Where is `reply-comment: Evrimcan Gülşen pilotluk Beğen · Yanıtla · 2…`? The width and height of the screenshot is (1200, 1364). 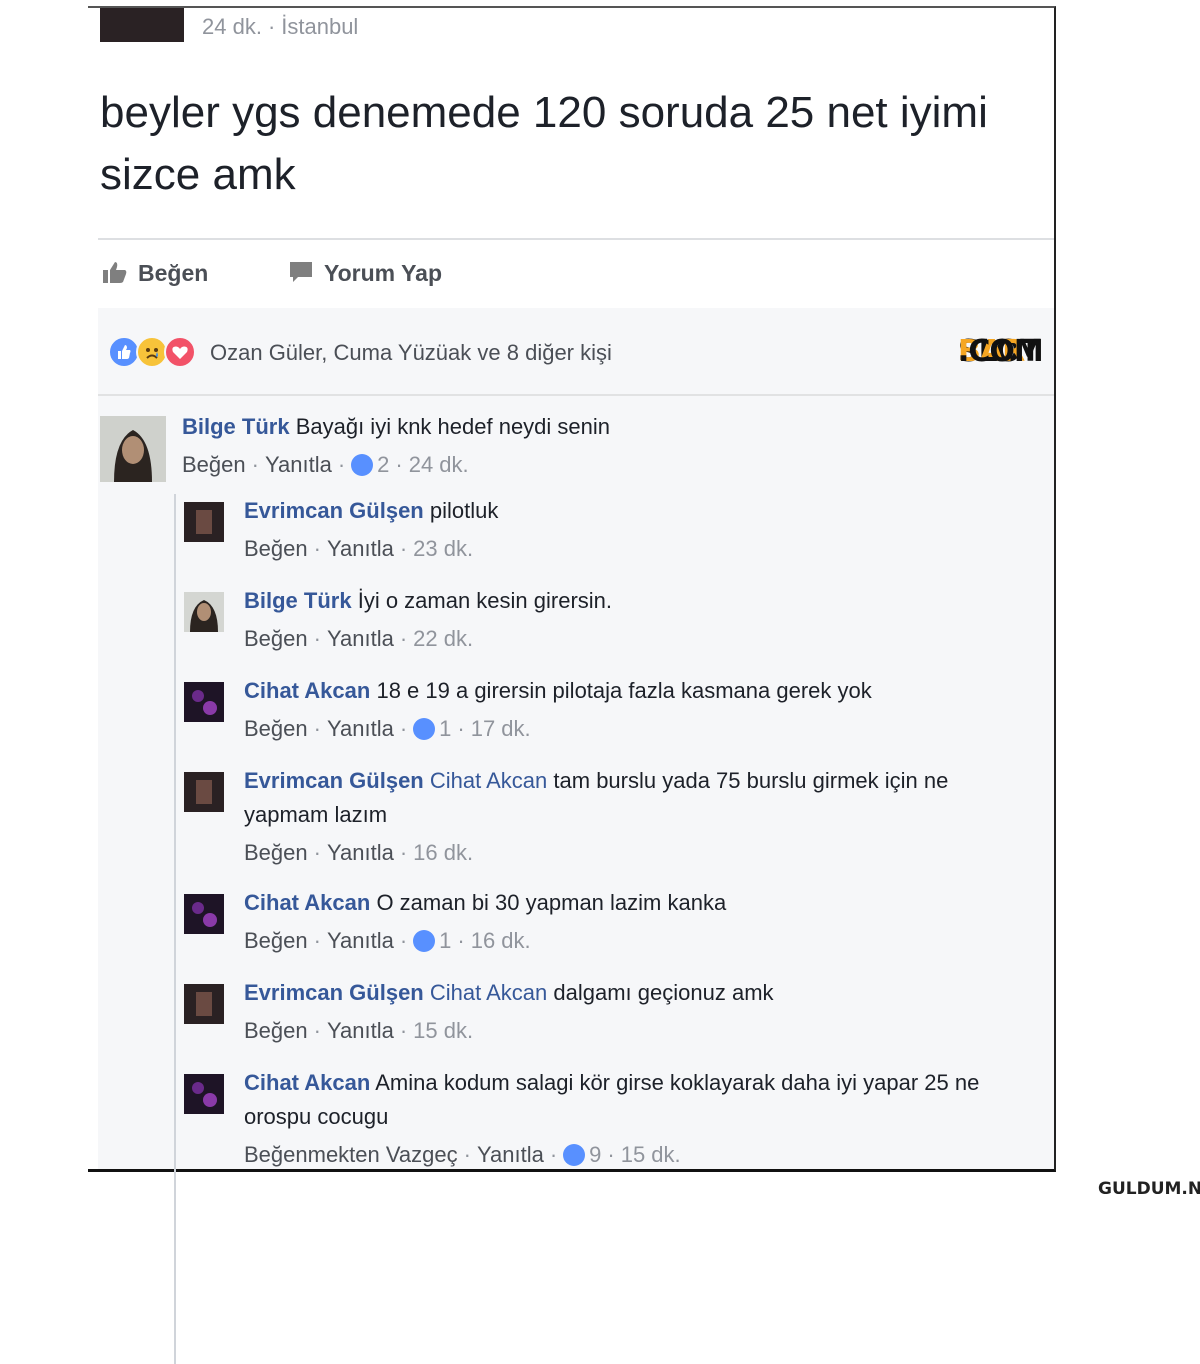 reply-comment: Evrimcan Gülşen pilotluk Beğen · Yanıtla · 2… is located at coordinates (614, 539).